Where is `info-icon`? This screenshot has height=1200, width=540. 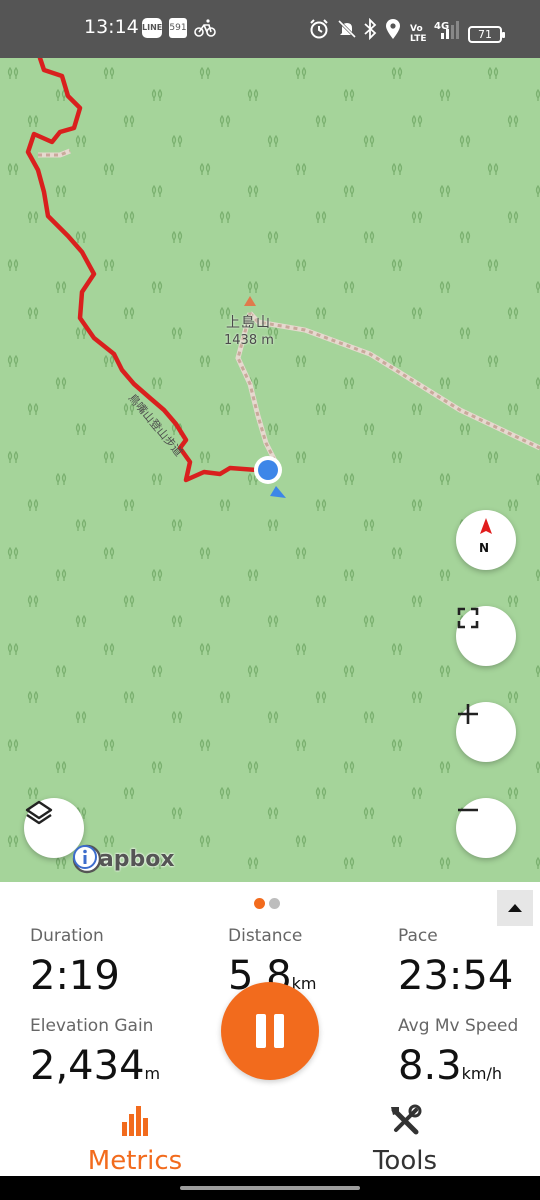
info-icon is located at coordinates (85, 857).